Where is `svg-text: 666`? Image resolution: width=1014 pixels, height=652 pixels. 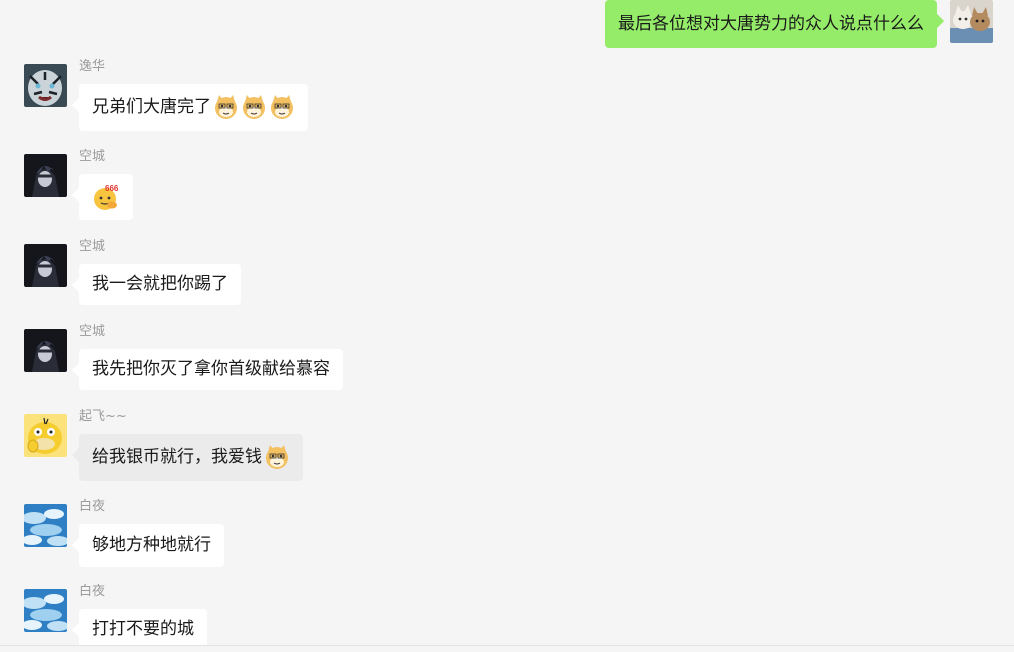
svg-text: 666 is located at coordinates (112, 188).